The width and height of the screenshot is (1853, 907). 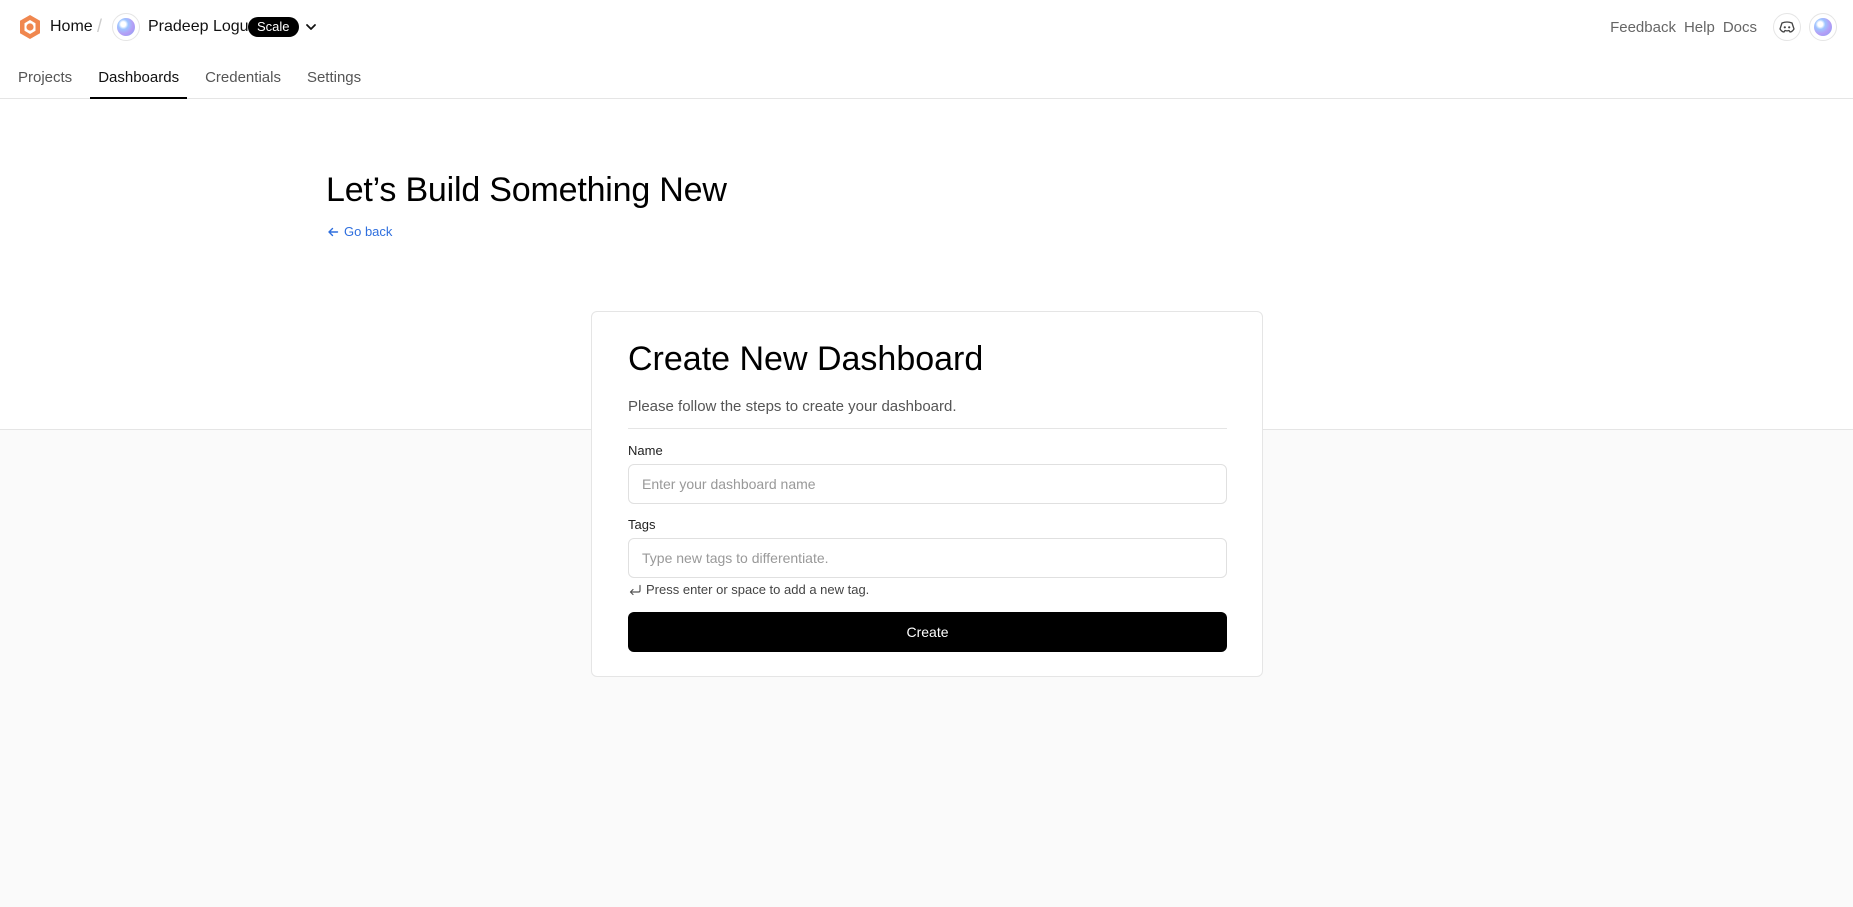 What do you see at coordinates (927, 484) in the screenshot?
I see `dashboard-name-input` at bounding box center [927, 484].